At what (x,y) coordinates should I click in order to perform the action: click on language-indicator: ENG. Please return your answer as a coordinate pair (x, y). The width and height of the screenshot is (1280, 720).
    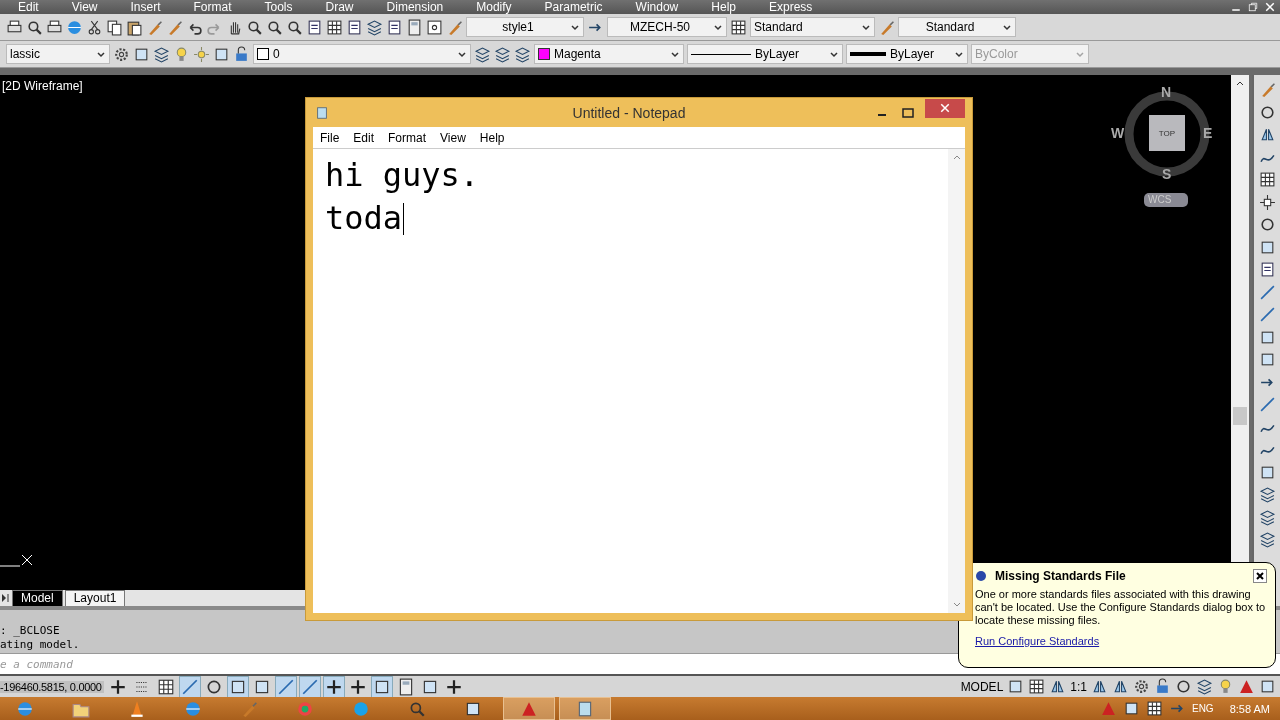
    Looking at the image, I should click on (1202, 708).